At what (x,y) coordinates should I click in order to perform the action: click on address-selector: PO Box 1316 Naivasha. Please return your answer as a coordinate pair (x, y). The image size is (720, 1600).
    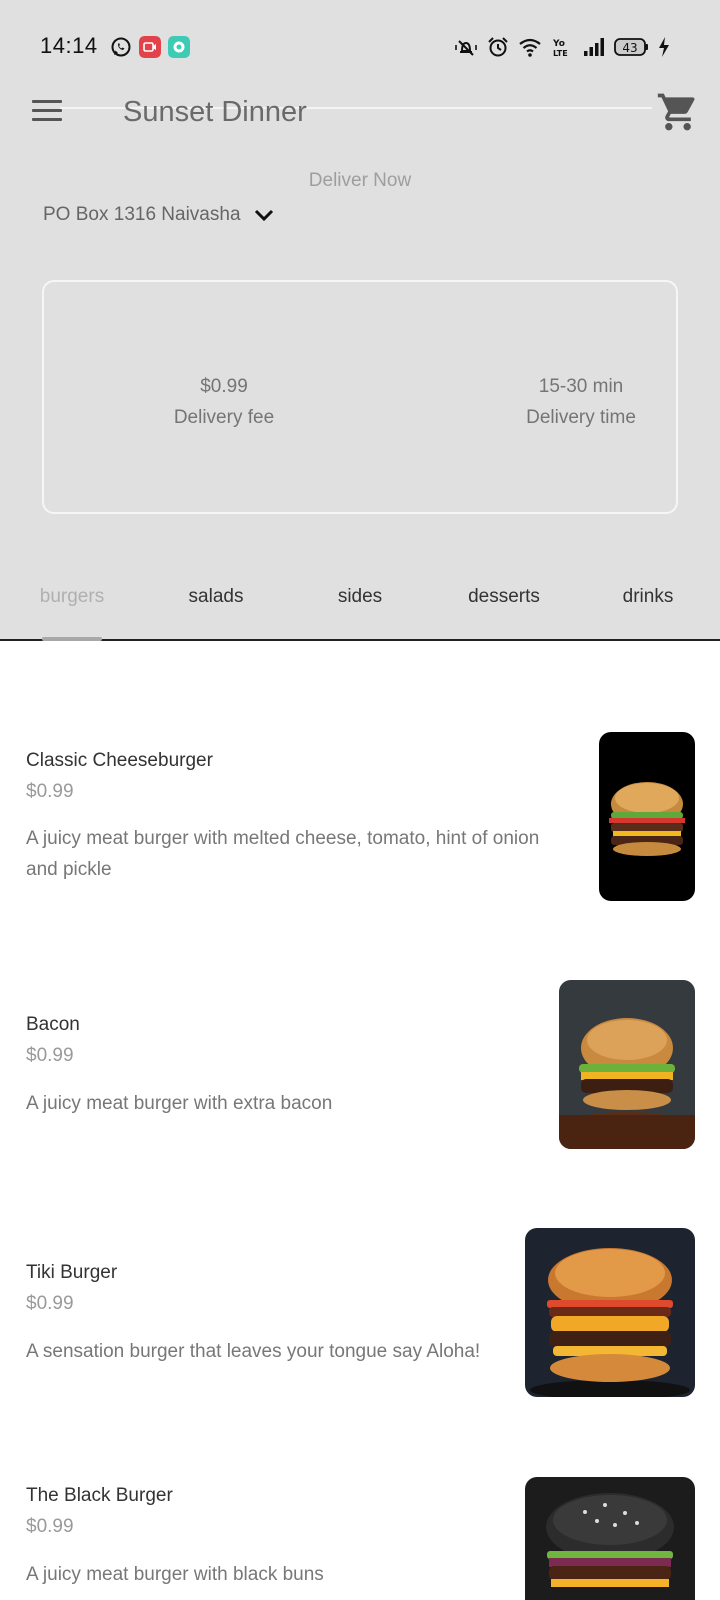
    Looking at the image, I should click on (159, 215).